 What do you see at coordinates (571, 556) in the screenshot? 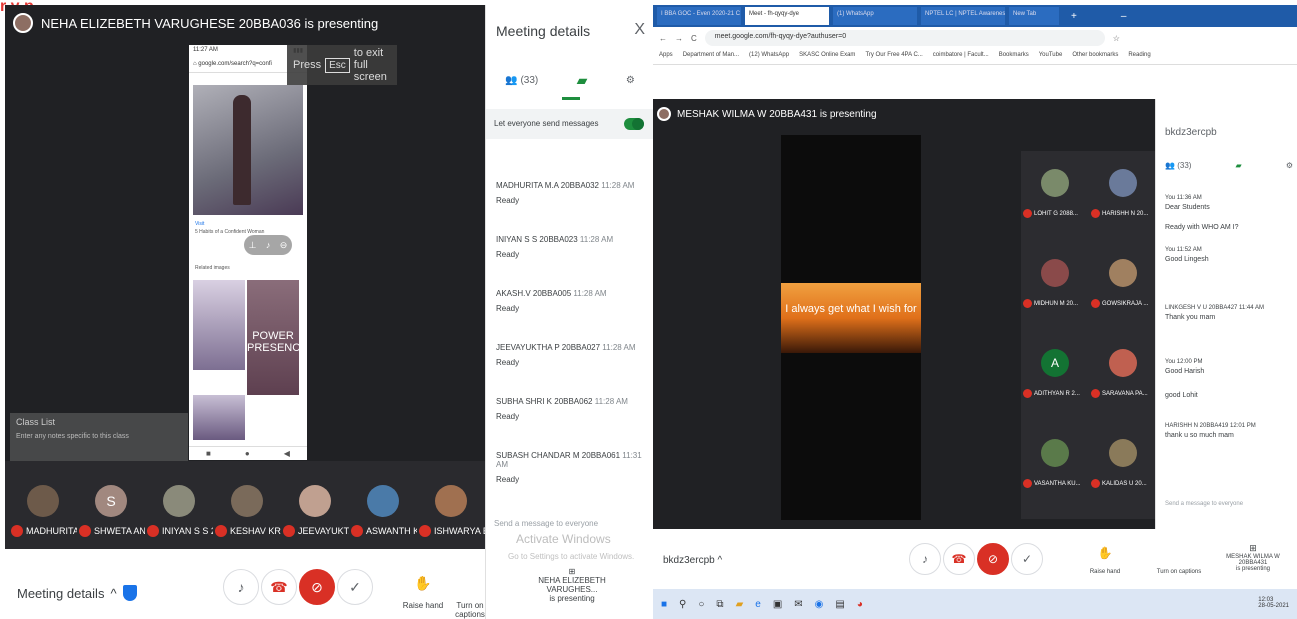
I see `activate-windows-sub: Go to Settings to activate Windows.` at bounding box center [571, 556].